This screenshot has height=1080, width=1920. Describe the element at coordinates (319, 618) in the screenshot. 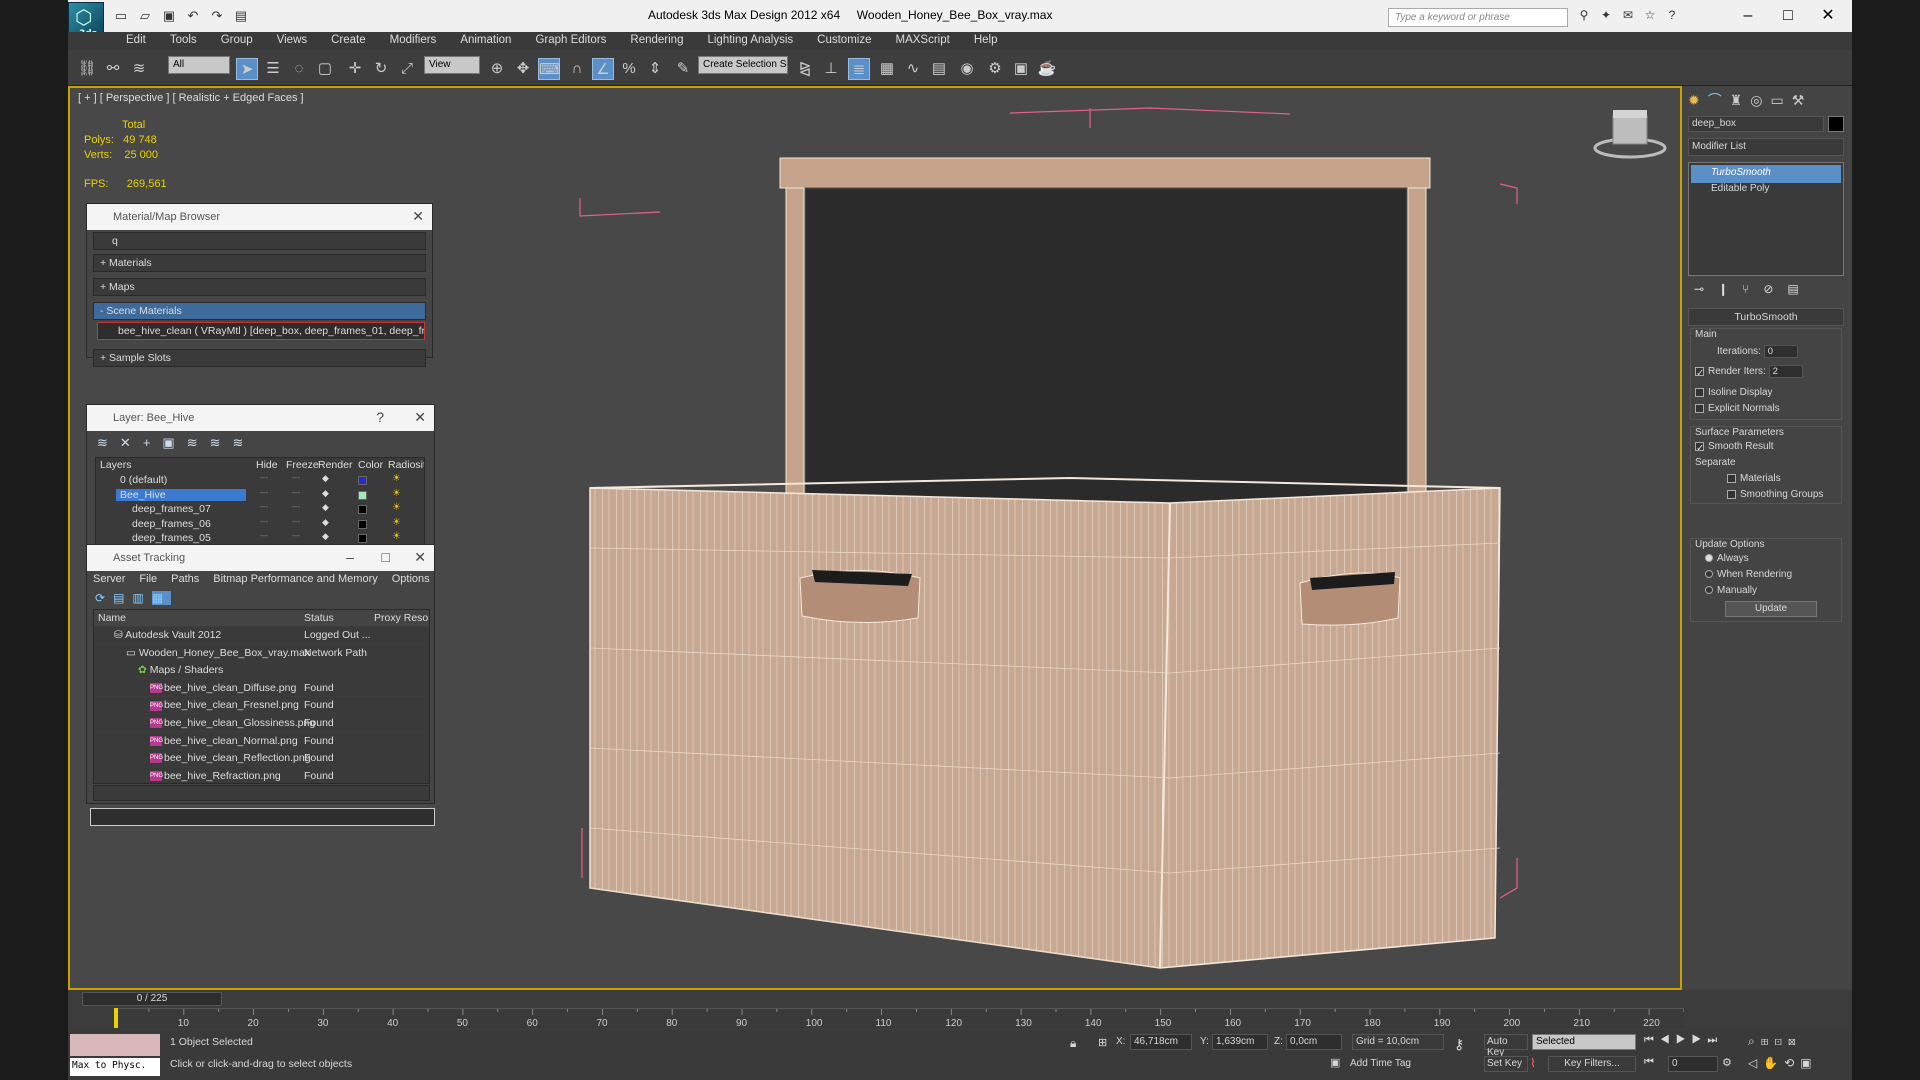

I see `asset-col-1: Status` at that location.